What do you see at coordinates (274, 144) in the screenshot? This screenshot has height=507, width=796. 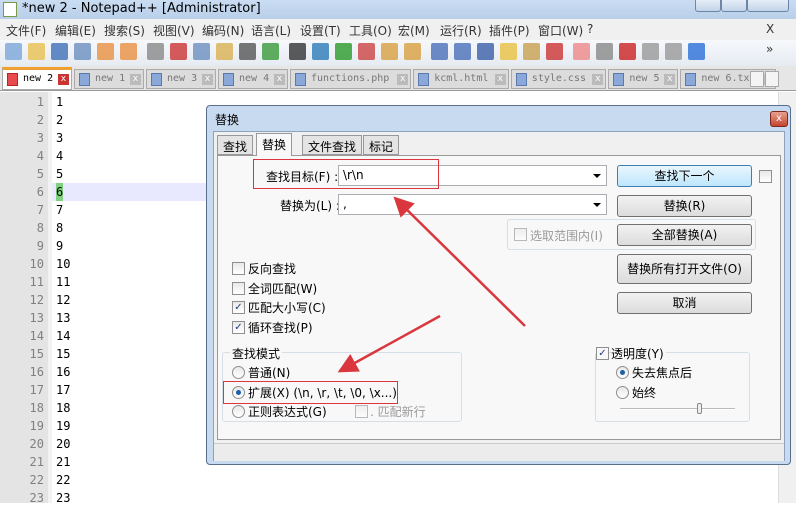 I see `tab-replace: 替换` at bounding box center [274, 144].